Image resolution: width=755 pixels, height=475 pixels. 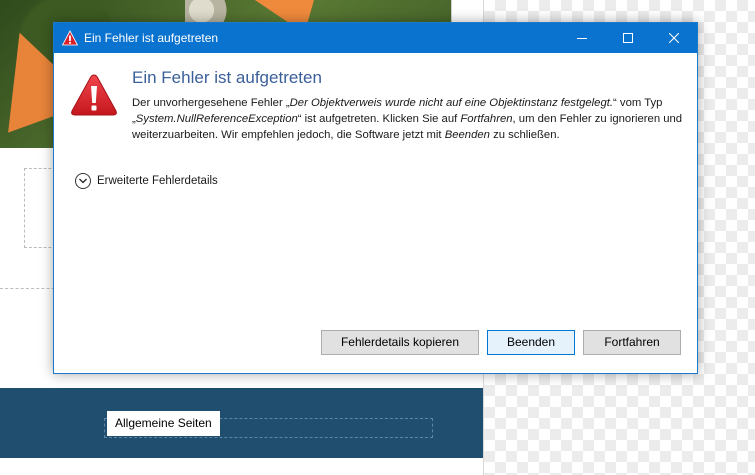 What do you see at coordinates (486, 119) in the screenshot?
I see `continue-reference: Fortfahren` at bounding box center [486, 119].